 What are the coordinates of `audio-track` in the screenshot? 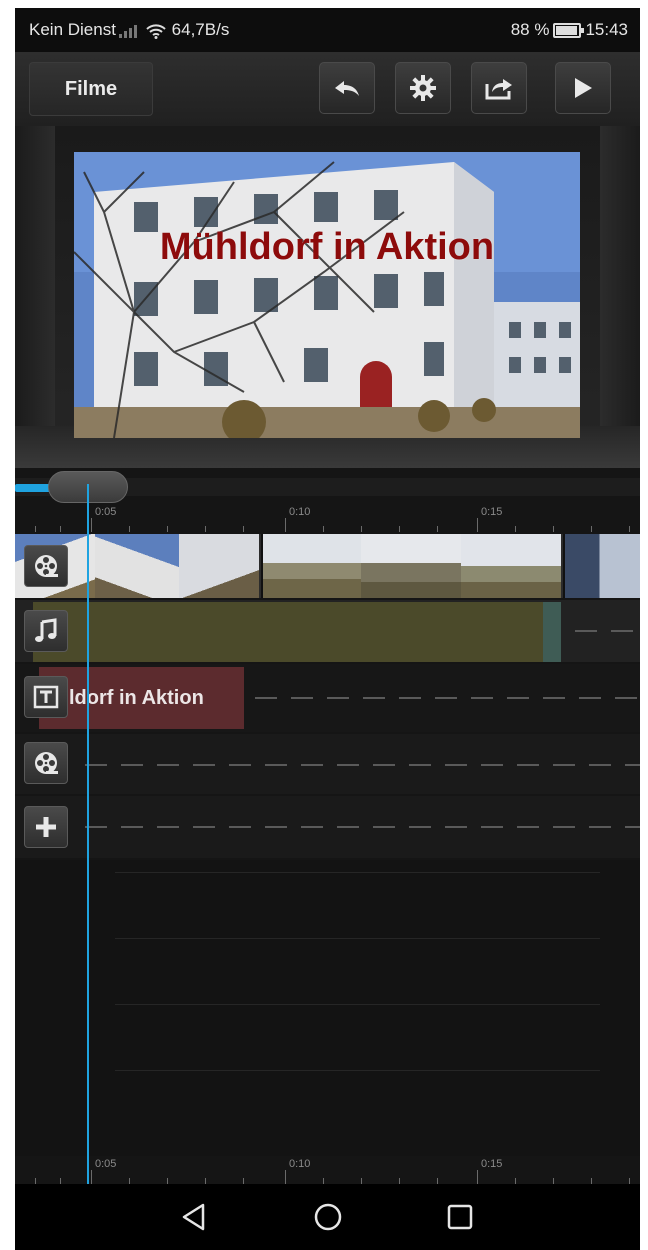 It's located at (327, 631).